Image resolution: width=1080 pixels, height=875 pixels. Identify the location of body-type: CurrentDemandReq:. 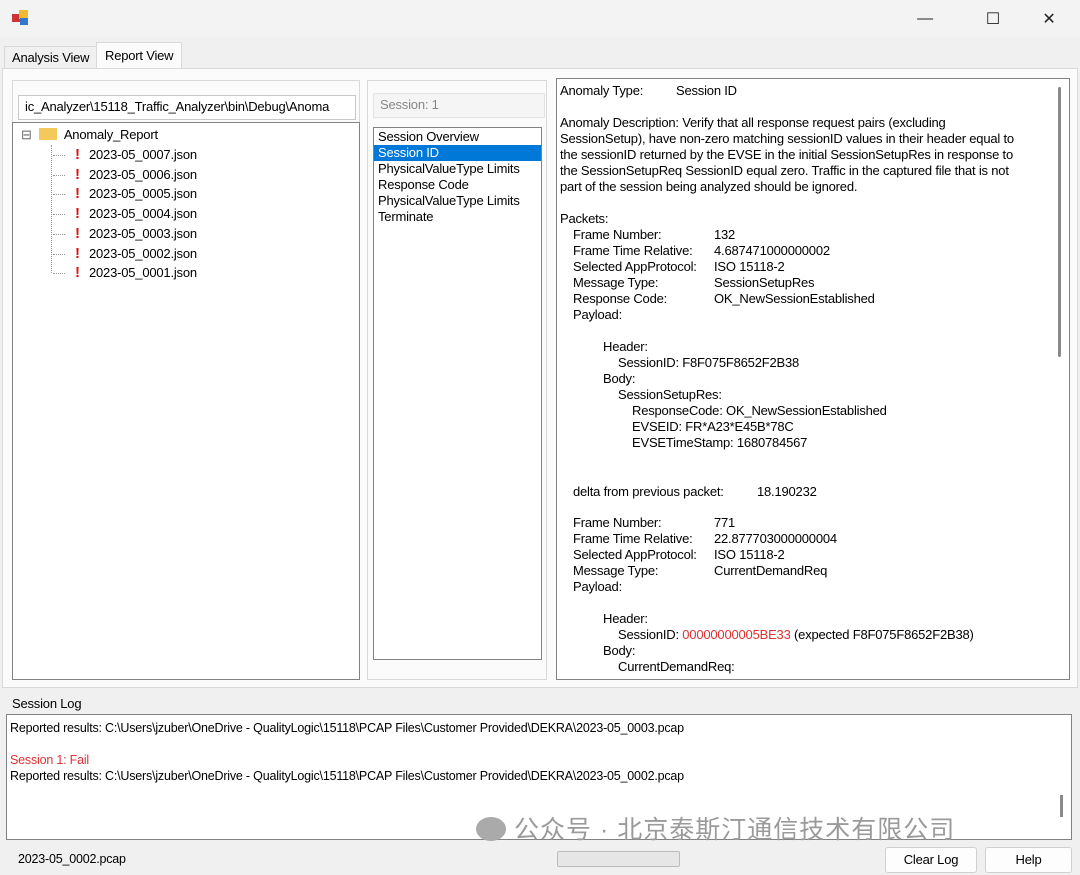
(676, 666).